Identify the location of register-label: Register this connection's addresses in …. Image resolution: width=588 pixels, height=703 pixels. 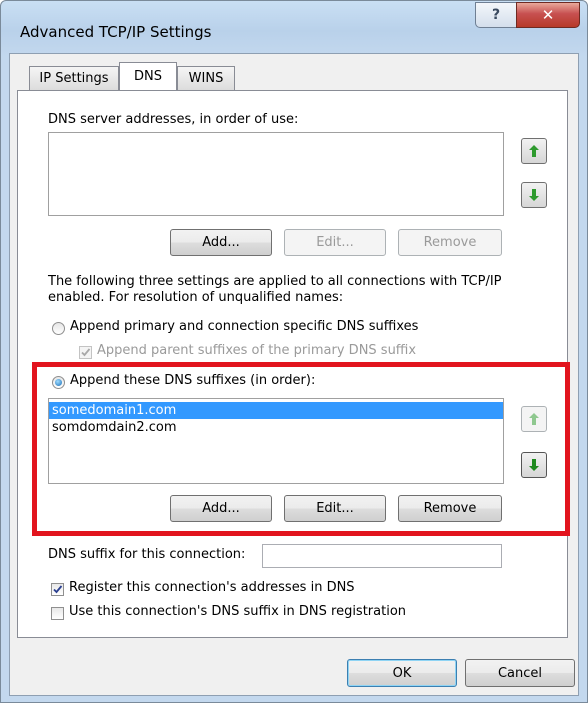
(212, 587).